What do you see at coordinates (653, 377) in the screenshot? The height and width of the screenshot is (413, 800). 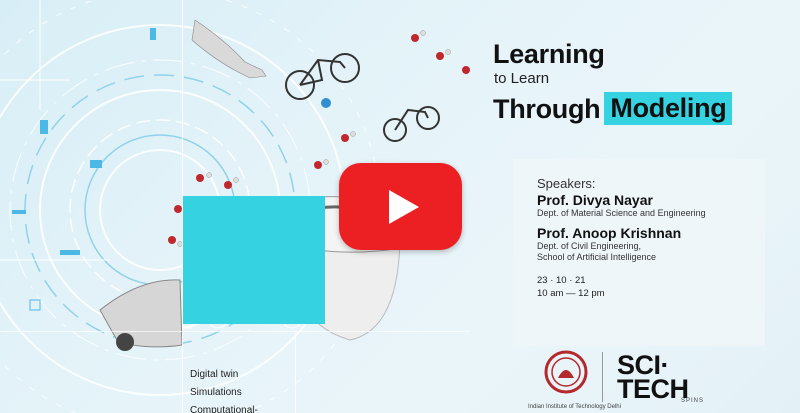 I see `scitech-logo: SCI· TECH` at bounding box center [653, 377].